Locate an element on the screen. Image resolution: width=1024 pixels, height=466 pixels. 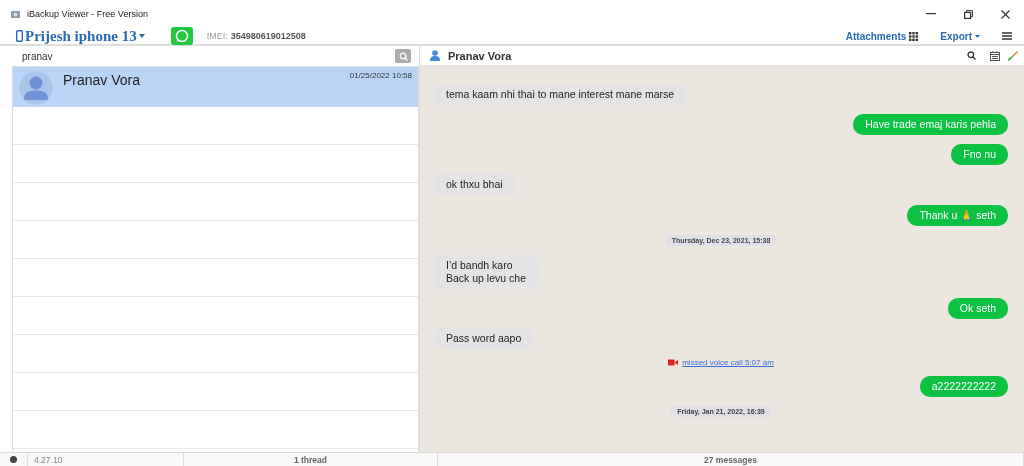
incoming-message: I’d bandh karo Back up levu che is located at coordinates (486, 271).